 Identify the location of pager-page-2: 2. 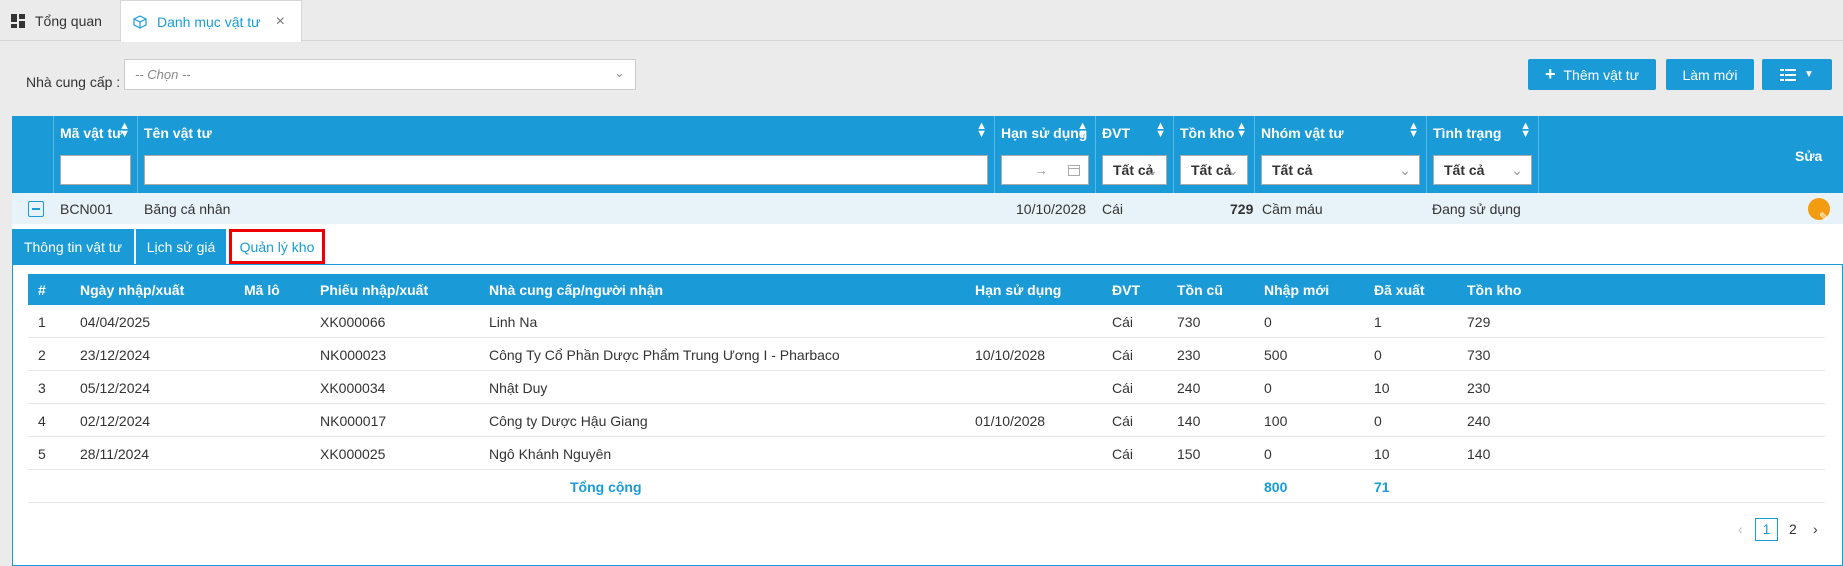
(1793, 529).